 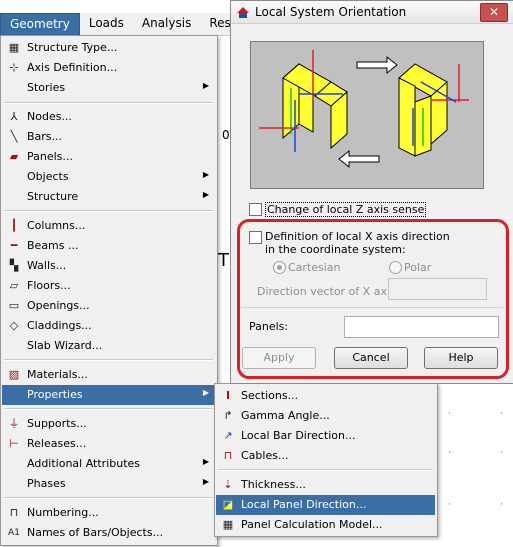 What do you see at coordinates (228, 484) in the screenshot?
I see `thickness-icon: ⇣` at bounding box center [228, 484].